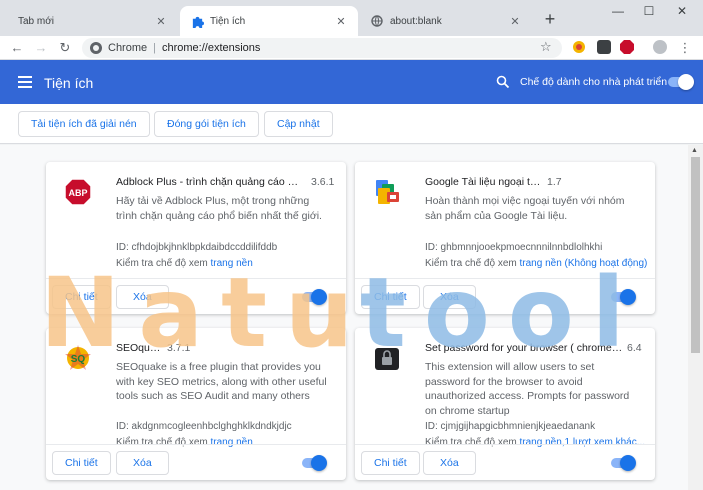  What do you see at coordinates (510, 426) in the screenshot?
I see `extension-id: ID: cjmjgijhapgicbhmnienjkjeaedanank` at bounding box center [510, 426].